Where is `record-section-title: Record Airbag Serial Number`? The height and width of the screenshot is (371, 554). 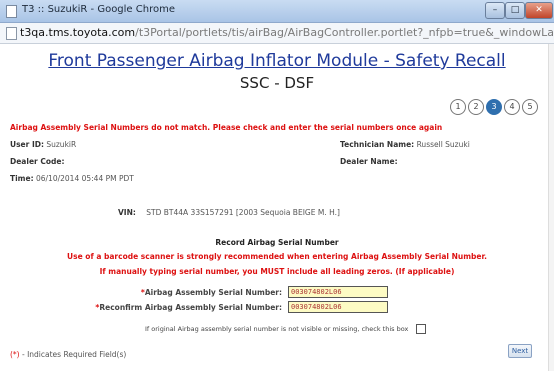 record-section-title: Record Airbag Serial Number is located at coordinates (277, 242).